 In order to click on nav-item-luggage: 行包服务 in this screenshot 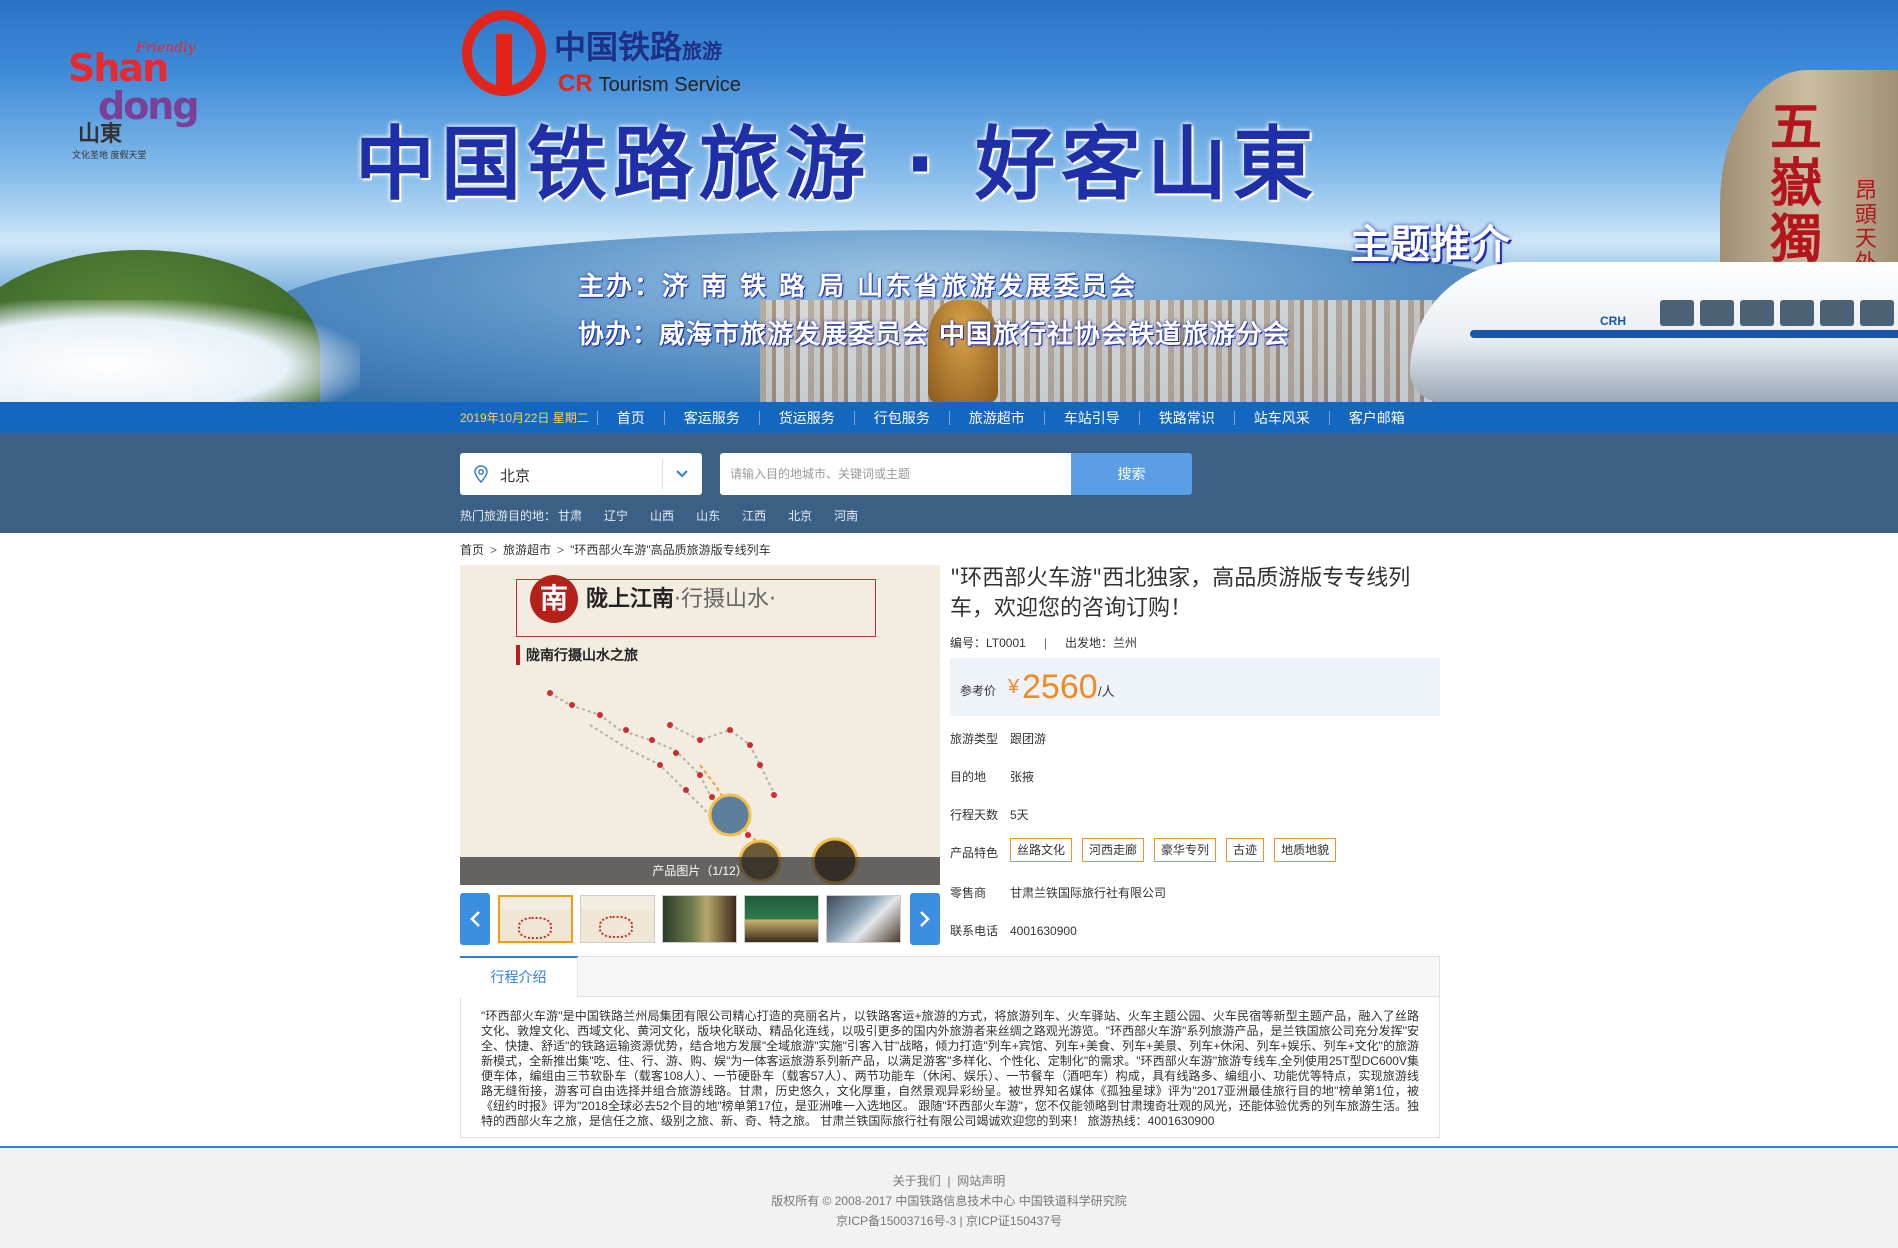, I will do `click(901, 417)`.